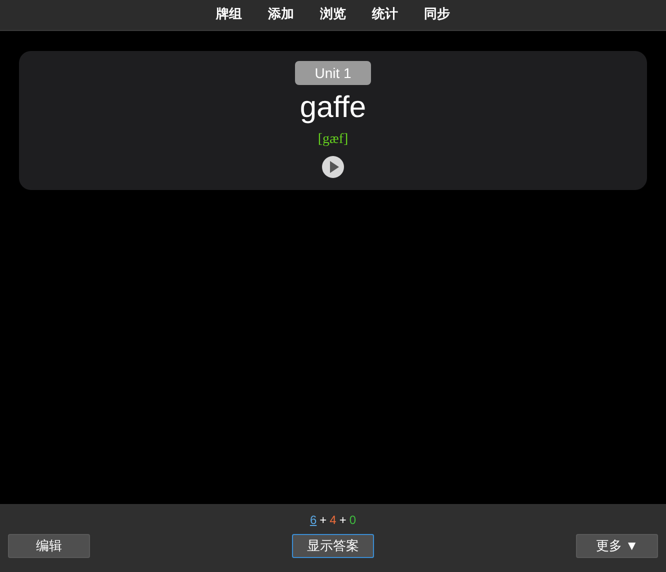 This screenshot has height=572, width=666. What do you see at coordinates (333, 73) in the screenshot?
I see `unit-tag: Unit 1` at bounding box center [333, 73].